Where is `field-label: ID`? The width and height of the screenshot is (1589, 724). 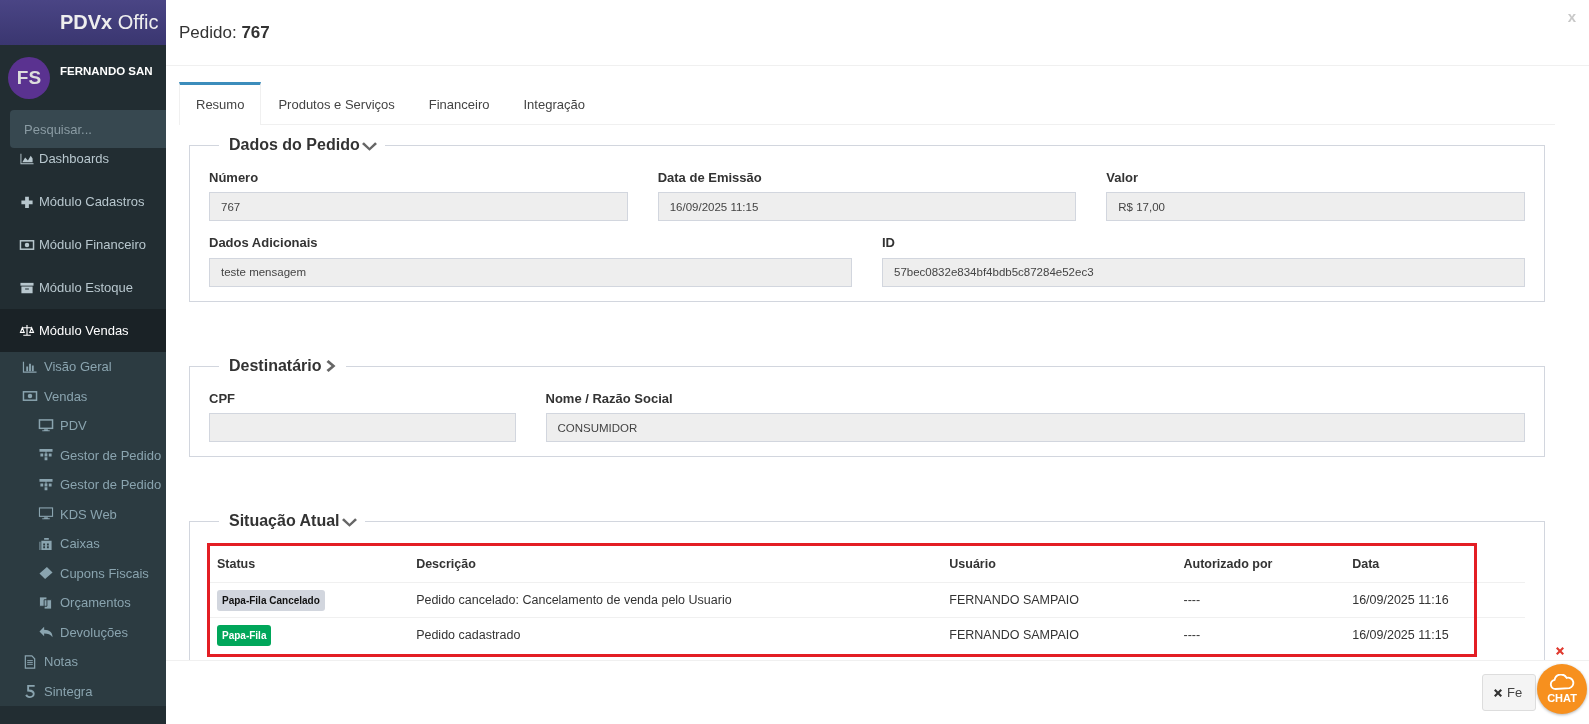
field-label: ID is located at coordinates (888, 243).